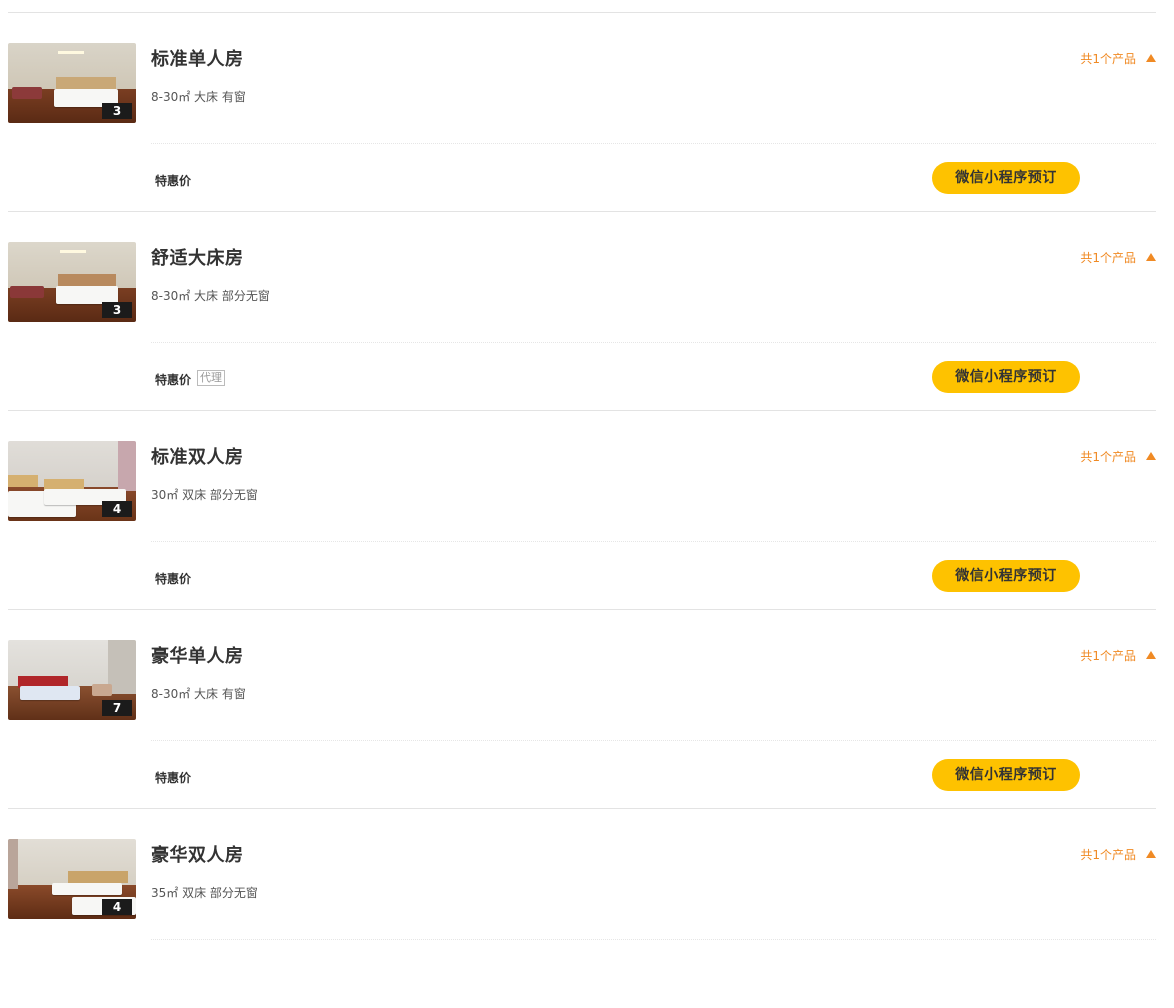 The height and width of the screenshot is (1008, 1174). Describe the element at coordinates (211, 378) in the screenshot. I see `agent-tag: 代理` at that location.